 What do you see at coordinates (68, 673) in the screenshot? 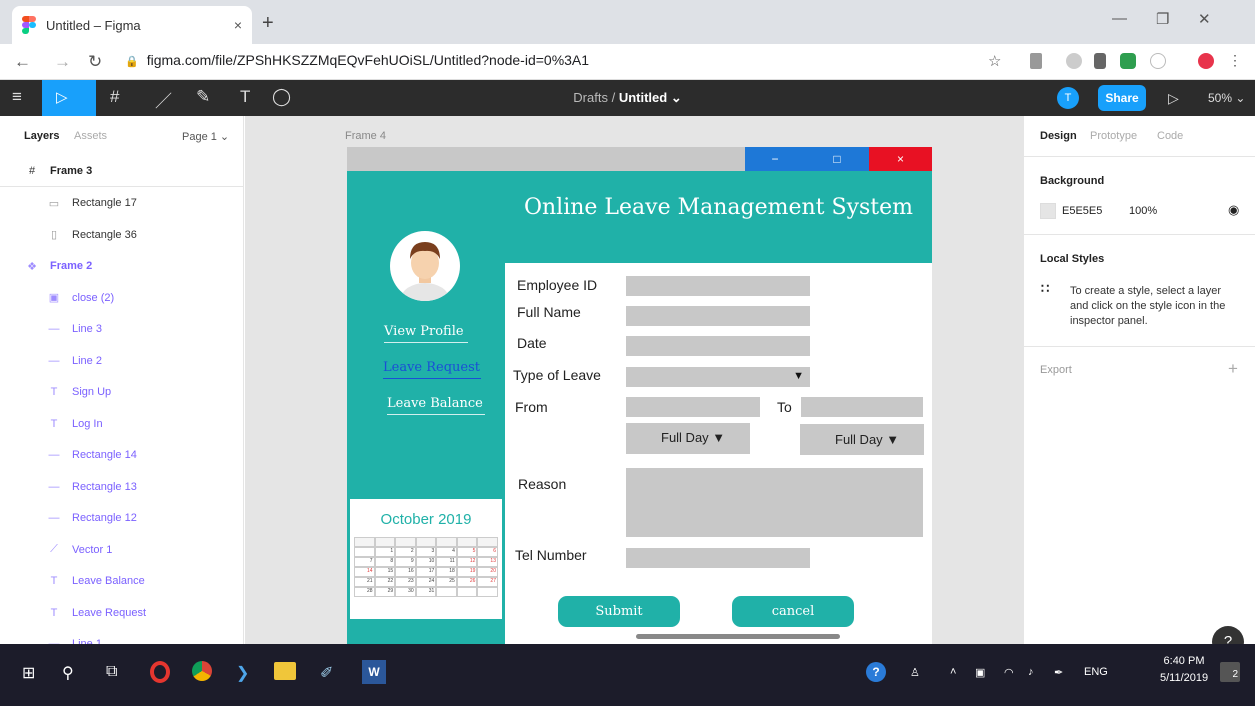
I see `search-icon: ⚲` at bounding box center [68, 673].